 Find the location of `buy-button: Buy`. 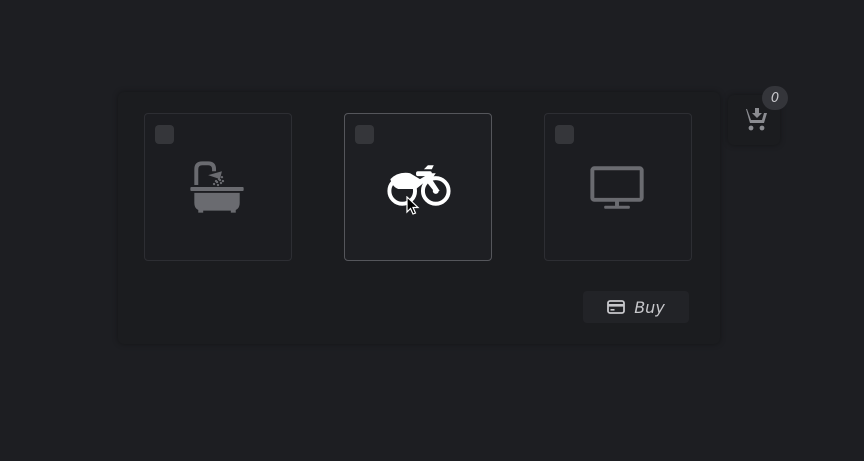

buy-button: Buy is located at coordinates (636, 307).